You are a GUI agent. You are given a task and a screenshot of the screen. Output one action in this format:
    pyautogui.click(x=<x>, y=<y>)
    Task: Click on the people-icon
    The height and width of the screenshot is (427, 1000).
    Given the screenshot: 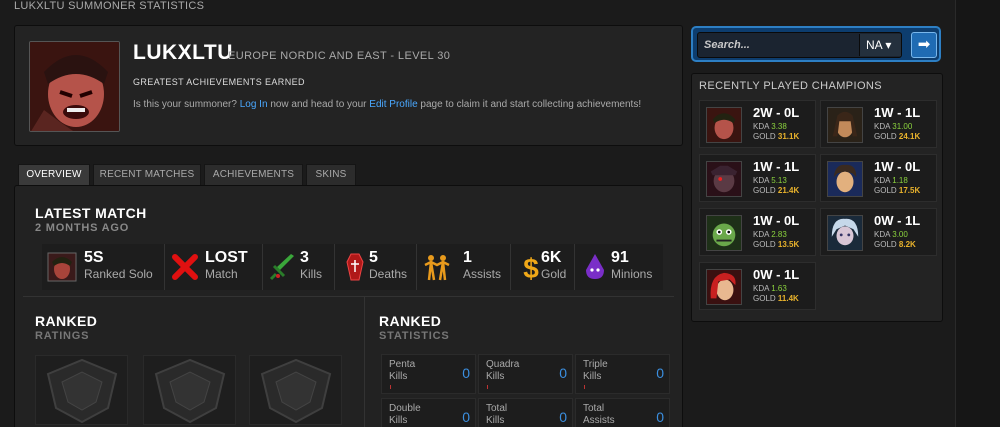 What is the action you would take?
    pyautogui.click(x=437, y=268)
    